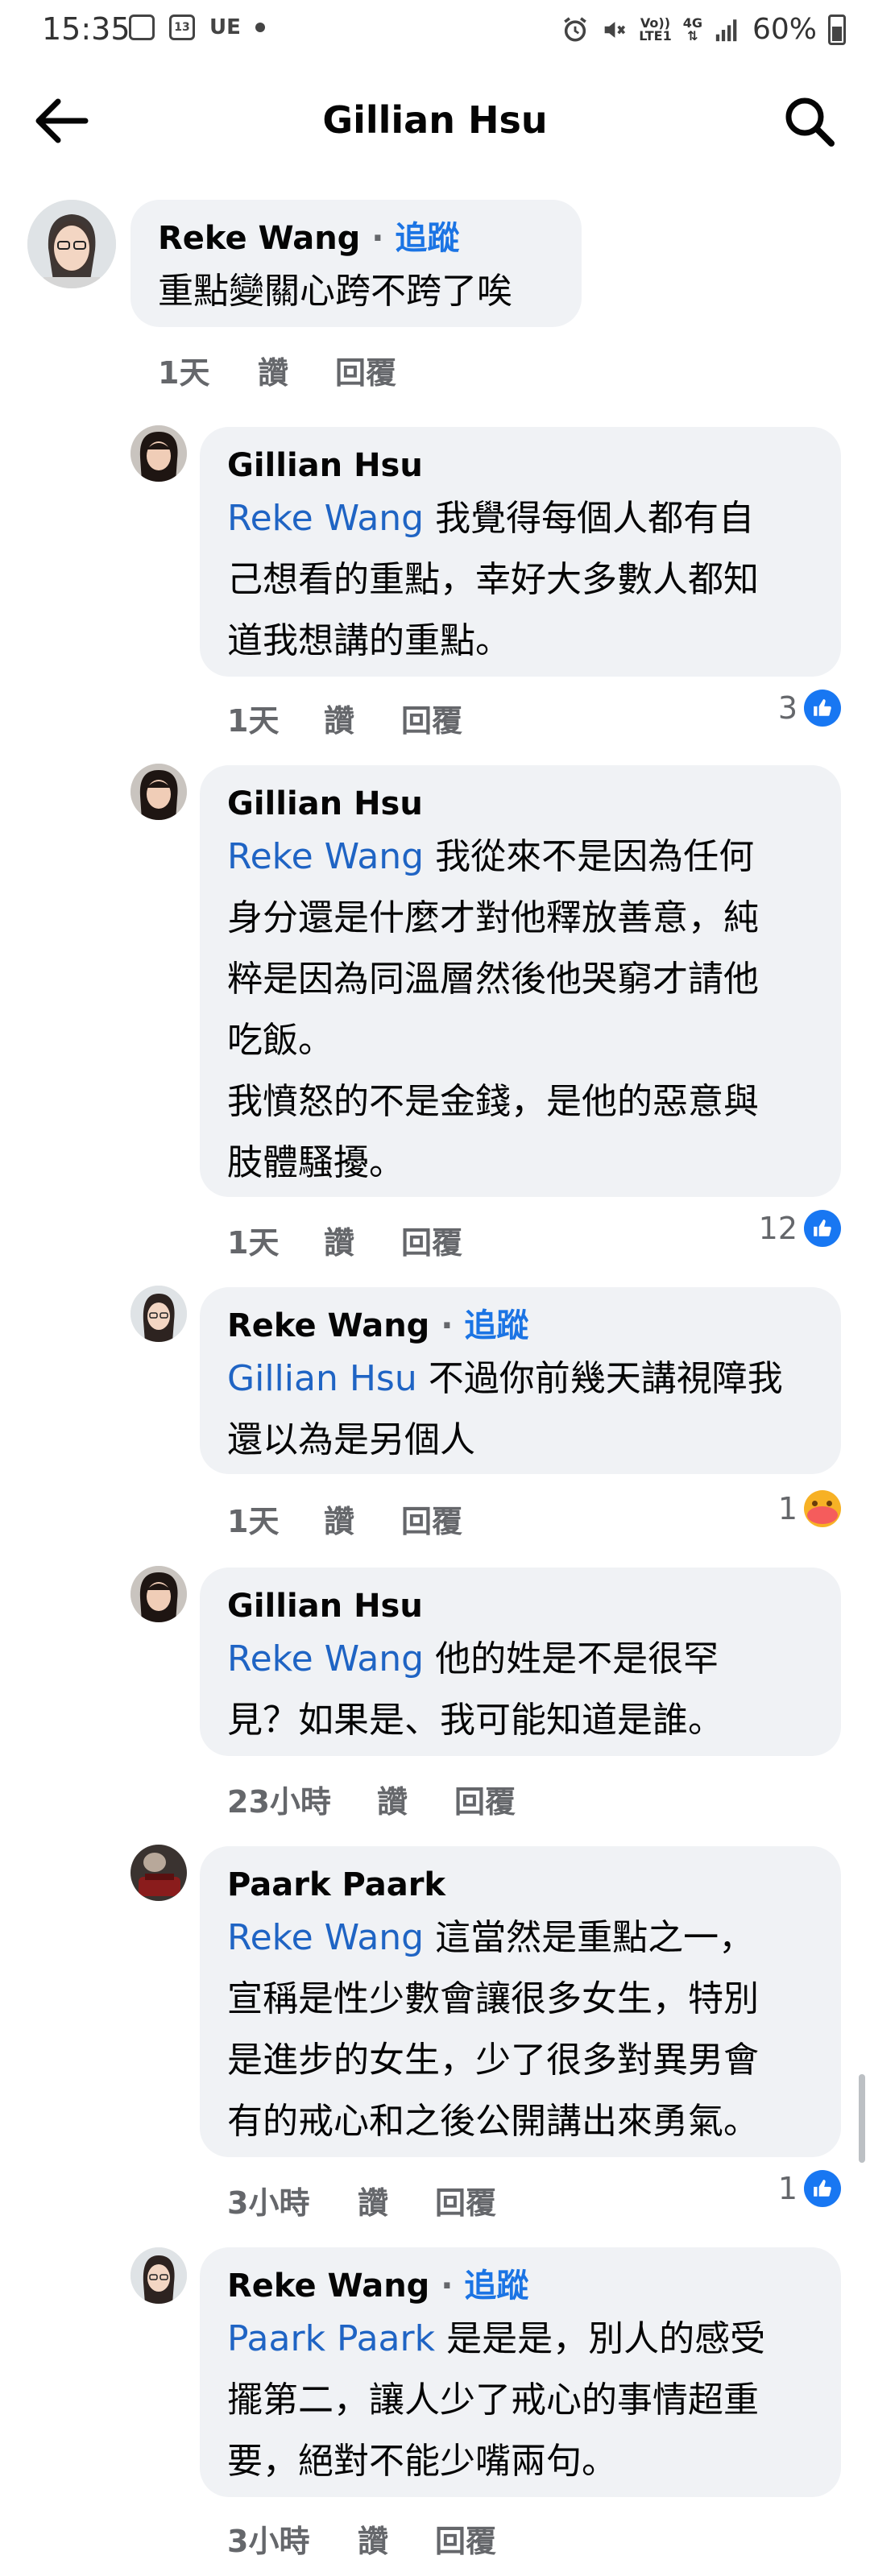  I want to click on carrier-label: UE, so click(225, 27).